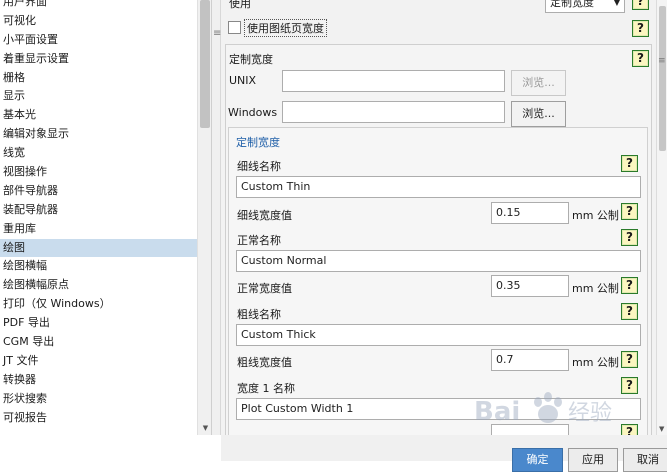 This screenshot has height=472, width=667. What do you see at coordinates (98, 40) in the screenshot?
I see `category-item: 小平面设置` at bounding box center [98, 40].